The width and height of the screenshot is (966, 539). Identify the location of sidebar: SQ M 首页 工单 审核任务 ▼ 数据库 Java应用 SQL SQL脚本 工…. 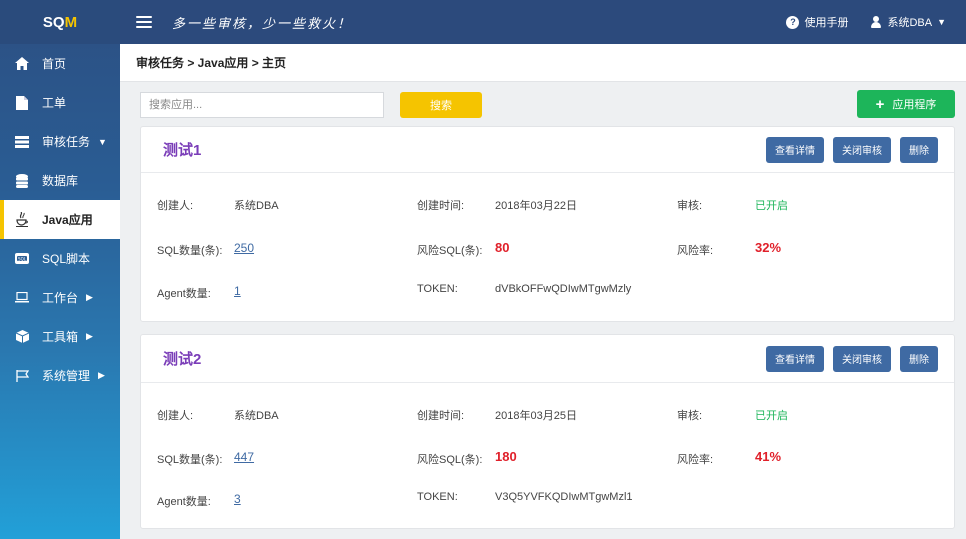
(60, 269).